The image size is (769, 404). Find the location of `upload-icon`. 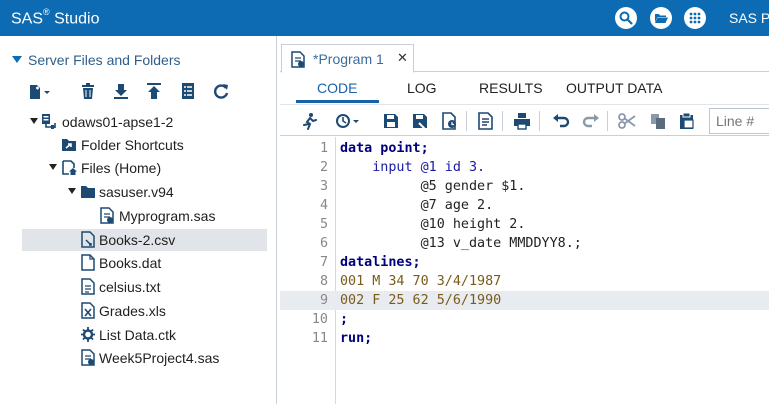

upload-icon is located at coordinates (155, 92).